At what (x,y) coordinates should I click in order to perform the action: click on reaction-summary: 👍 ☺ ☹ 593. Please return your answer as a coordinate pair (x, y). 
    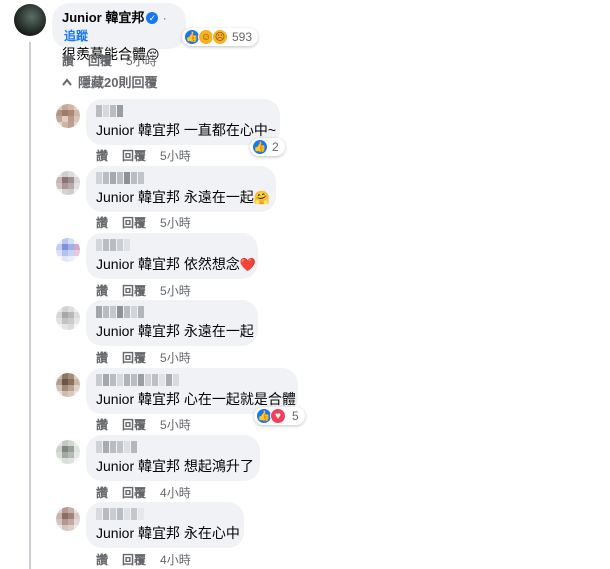
    Looking at the image, I should click on (220, 37).